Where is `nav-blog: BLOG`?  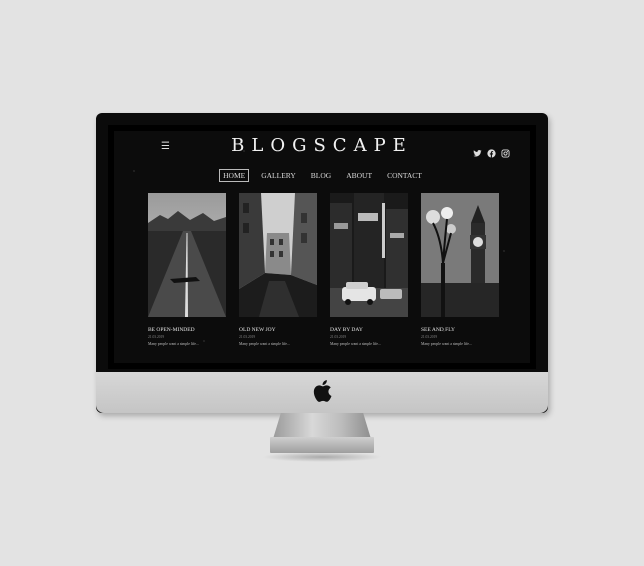 nav-blog: BLOG is located at coordinates (321, 175).